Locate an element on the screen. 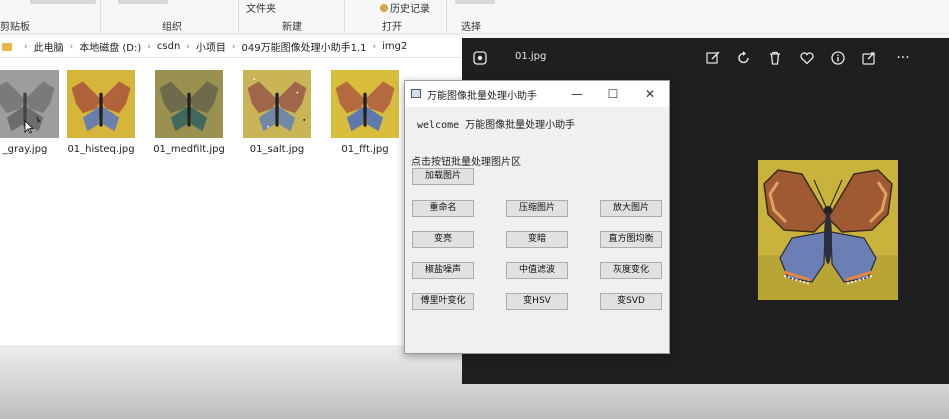  rotate-icon is located at coordinates (744, 58).